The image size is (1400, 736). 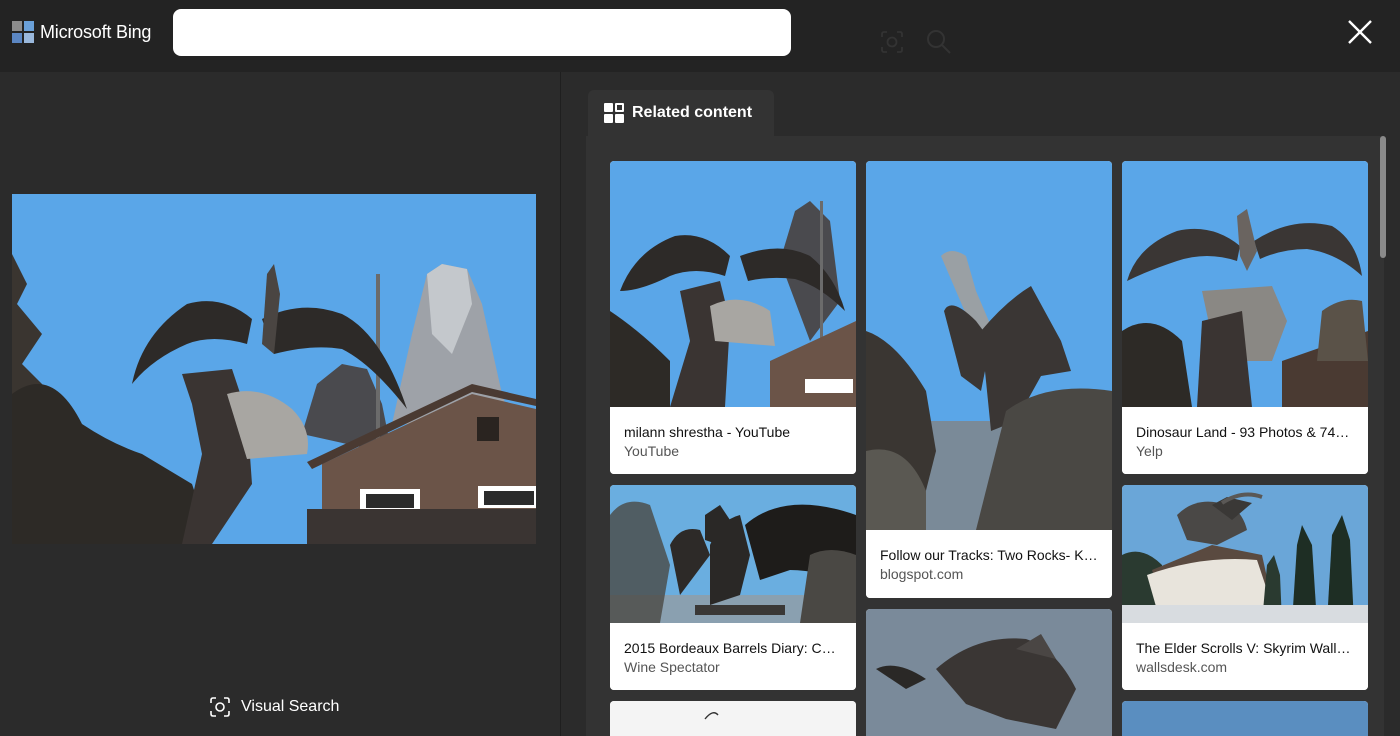 I want to click on microsoft-logo-icon, so click(x=23, y=32).